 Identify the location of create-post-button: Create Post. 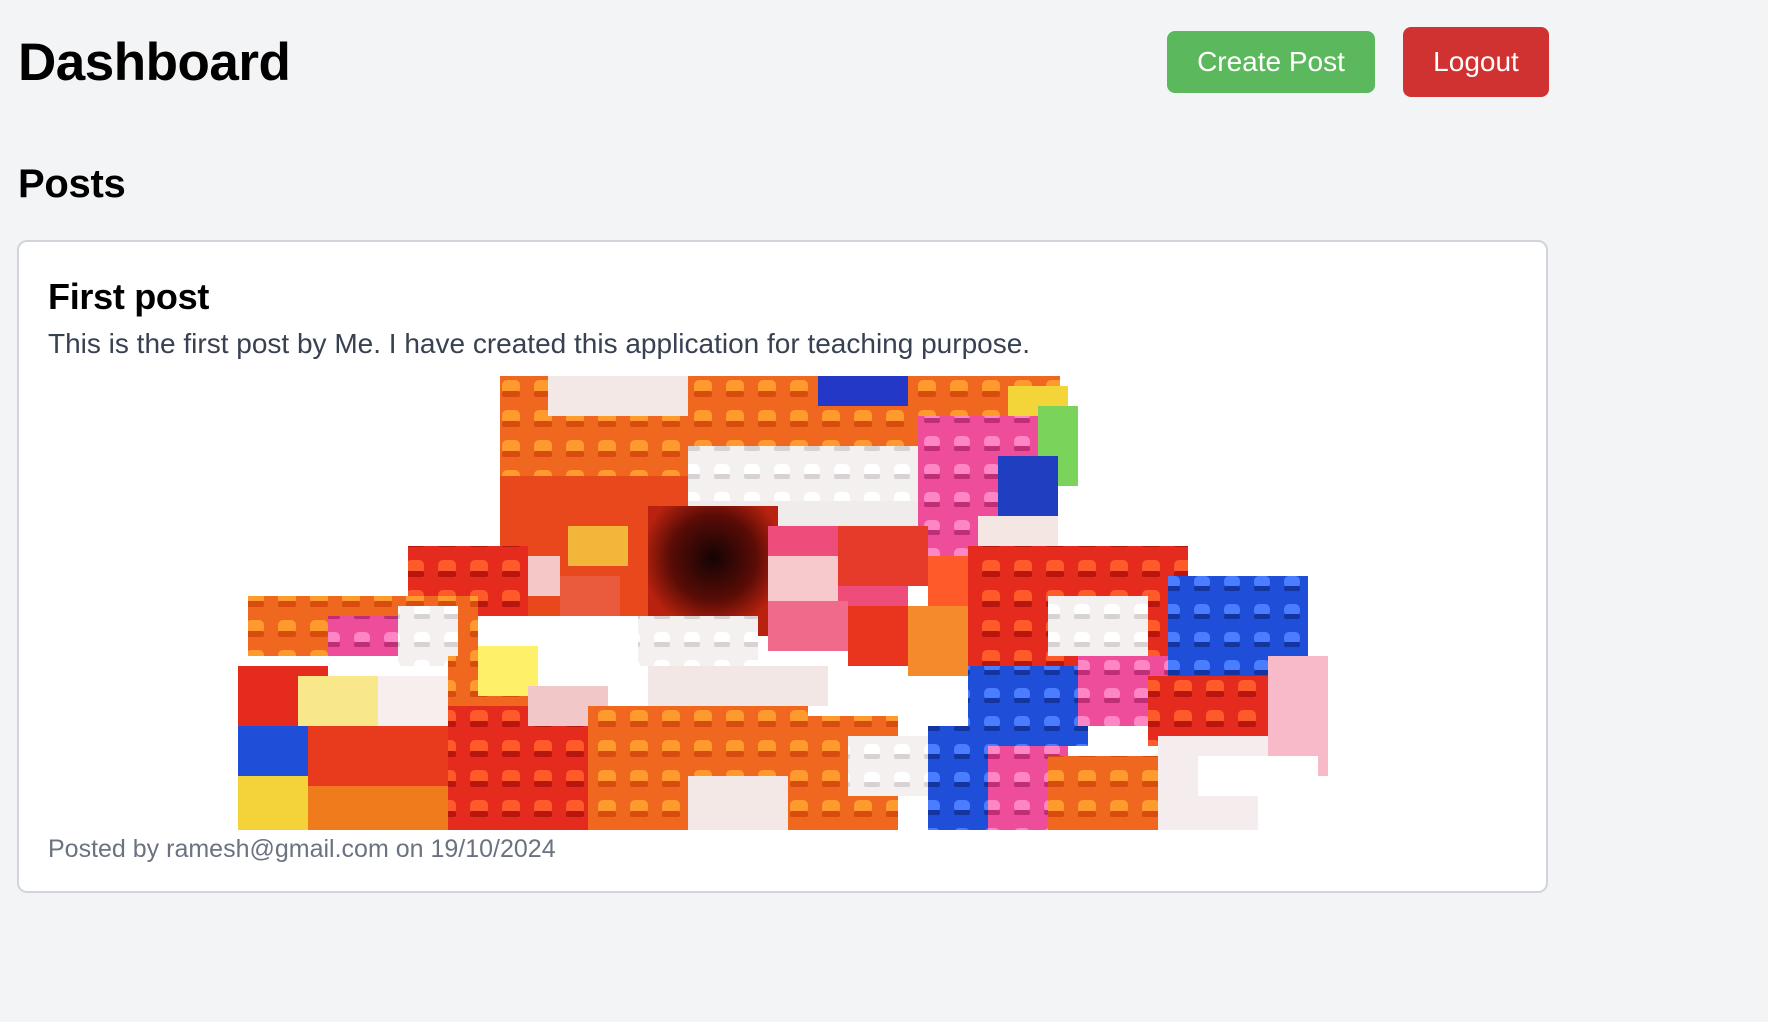
(1271, 62).